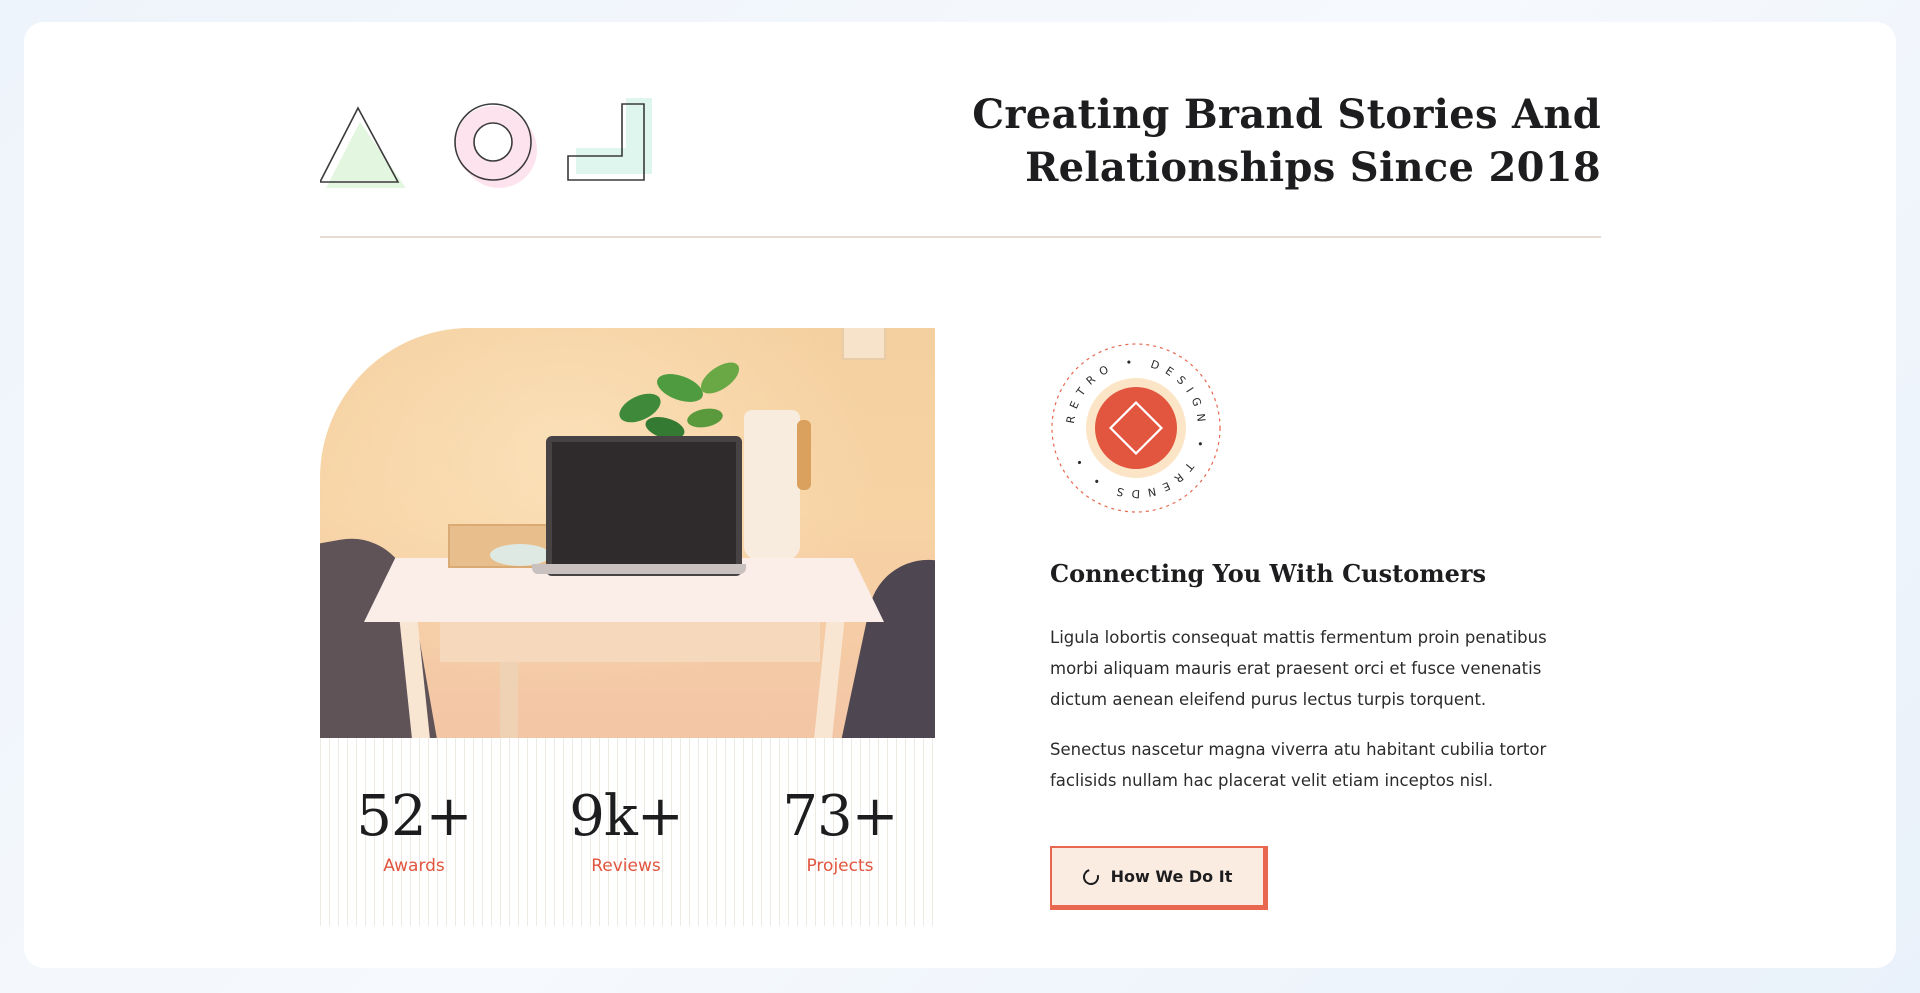 This screenshot has height=993, width=1920. Describe the element at coordinates (414, 866) in the screenshot. I see `stat-label: Awards` at that location.